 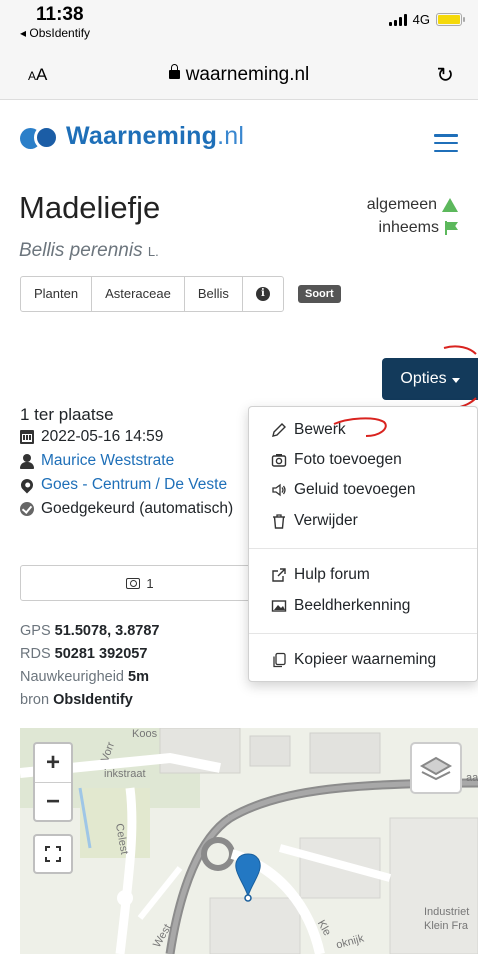 I want to click on accuracy-line: Nauwkeurigheid 5m, so click(x=84, y=677).